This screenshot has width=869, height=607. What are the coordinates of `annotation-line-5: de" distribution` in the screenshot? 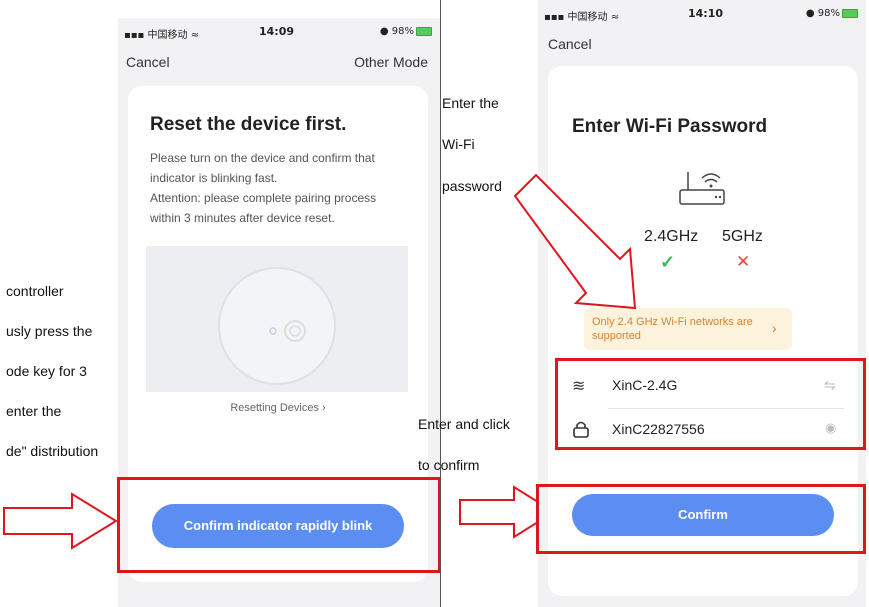 It's located at (52, 451).